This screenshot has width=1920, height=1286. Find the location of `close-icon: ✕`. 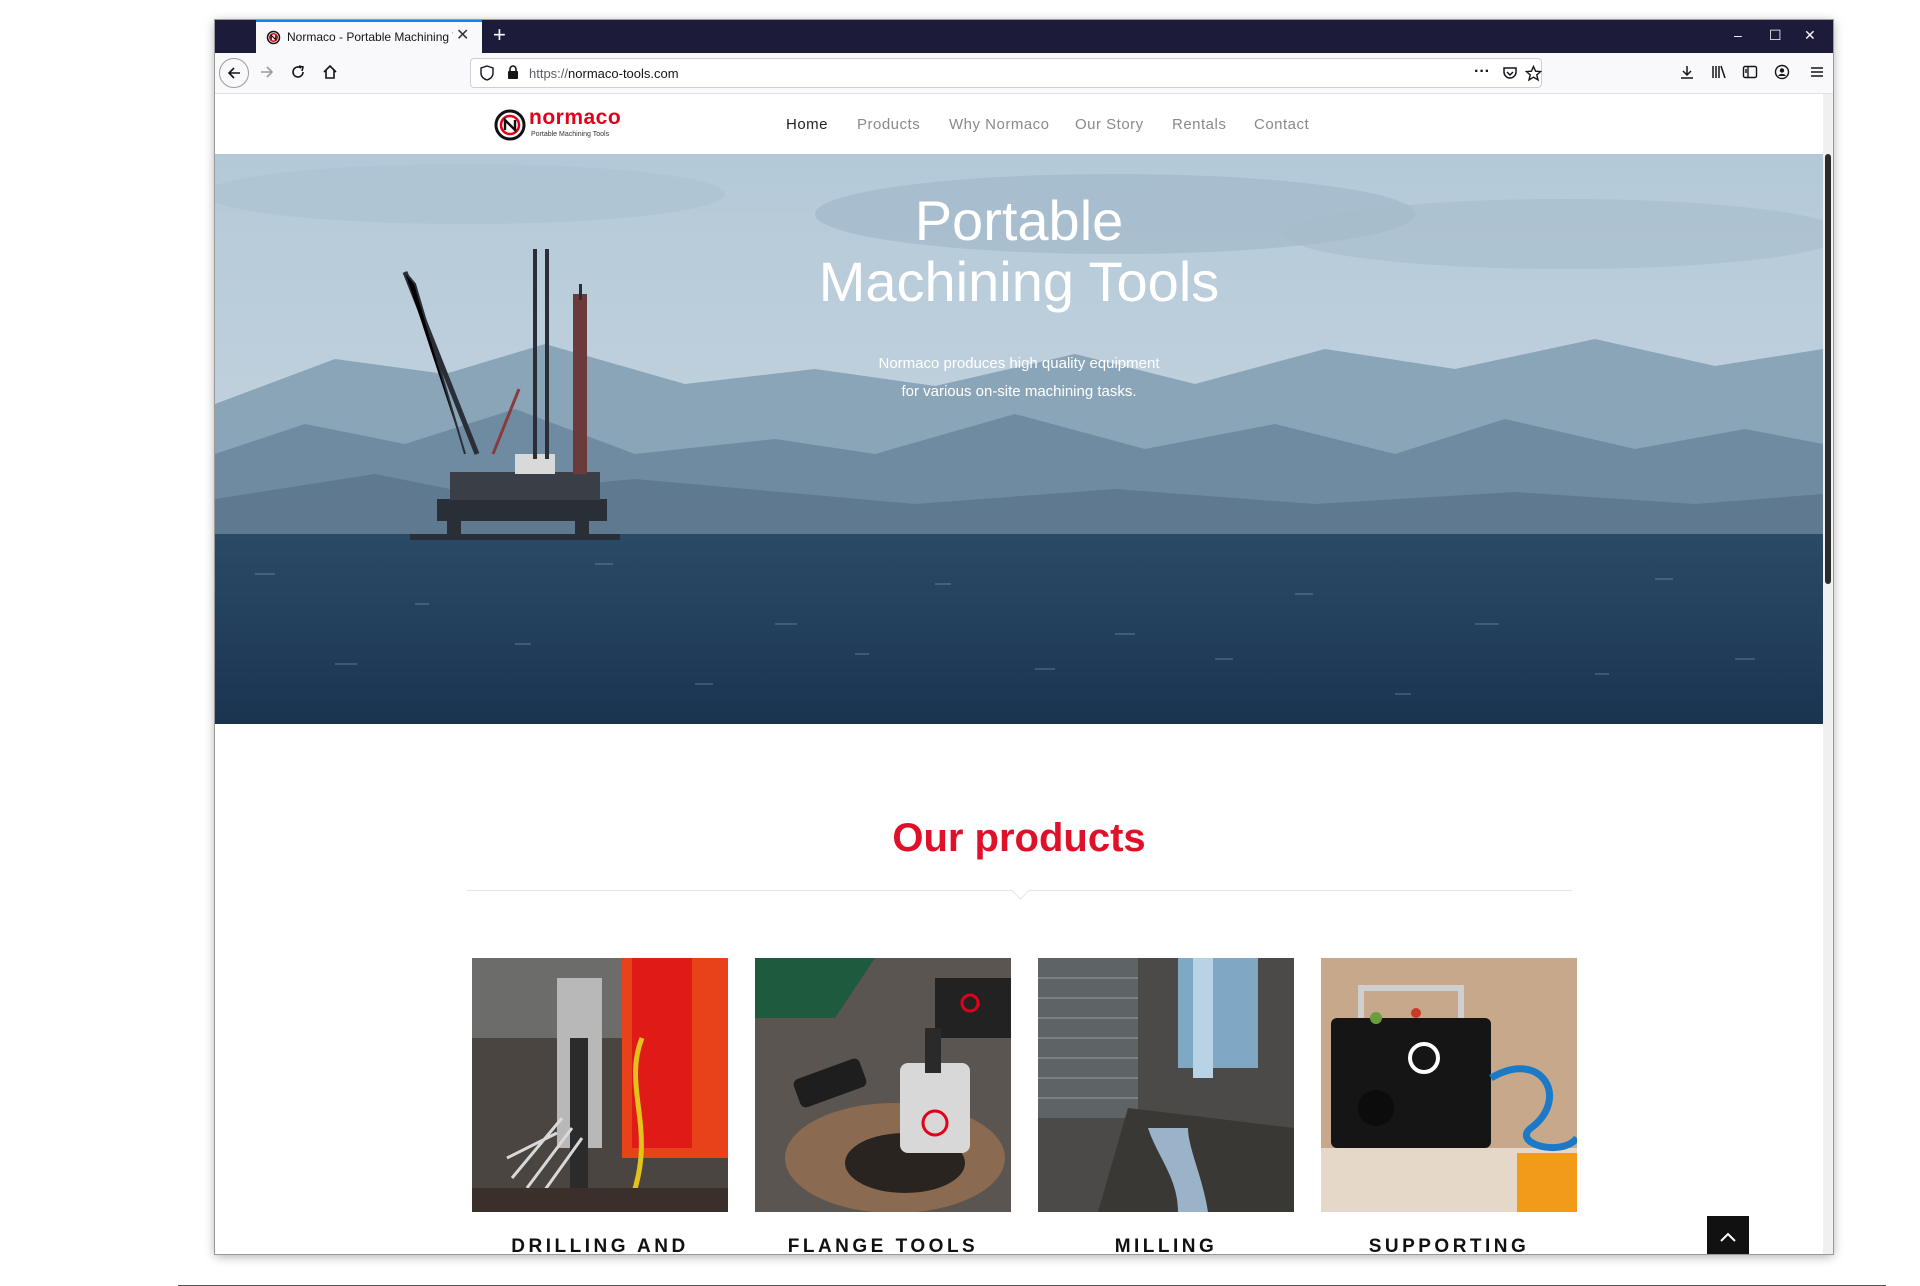

close-icon: ✕ is located at coordinates (462, 35).